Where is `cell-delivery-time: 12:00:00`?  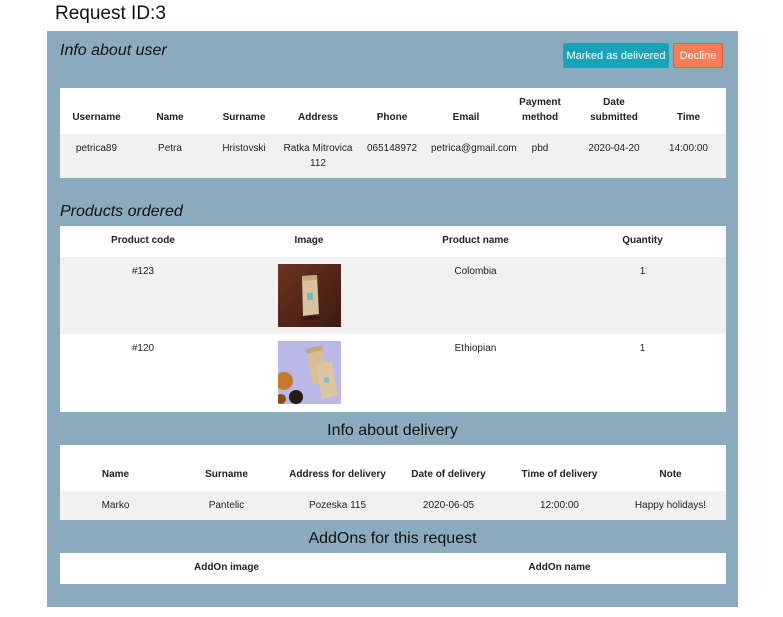 cell-delivery-time: 12:00:00 is located at coordinates (559, 505).